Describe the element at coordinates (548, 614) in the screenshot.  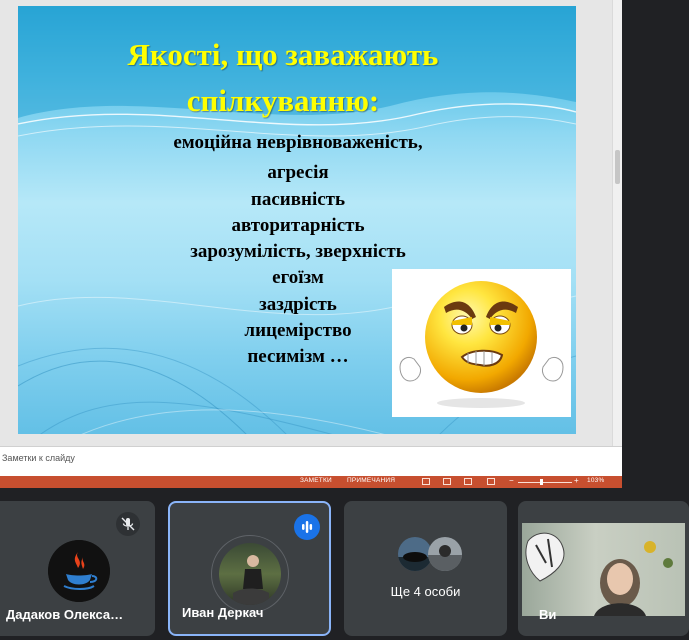
I see `participant-name: Ви` at that location.